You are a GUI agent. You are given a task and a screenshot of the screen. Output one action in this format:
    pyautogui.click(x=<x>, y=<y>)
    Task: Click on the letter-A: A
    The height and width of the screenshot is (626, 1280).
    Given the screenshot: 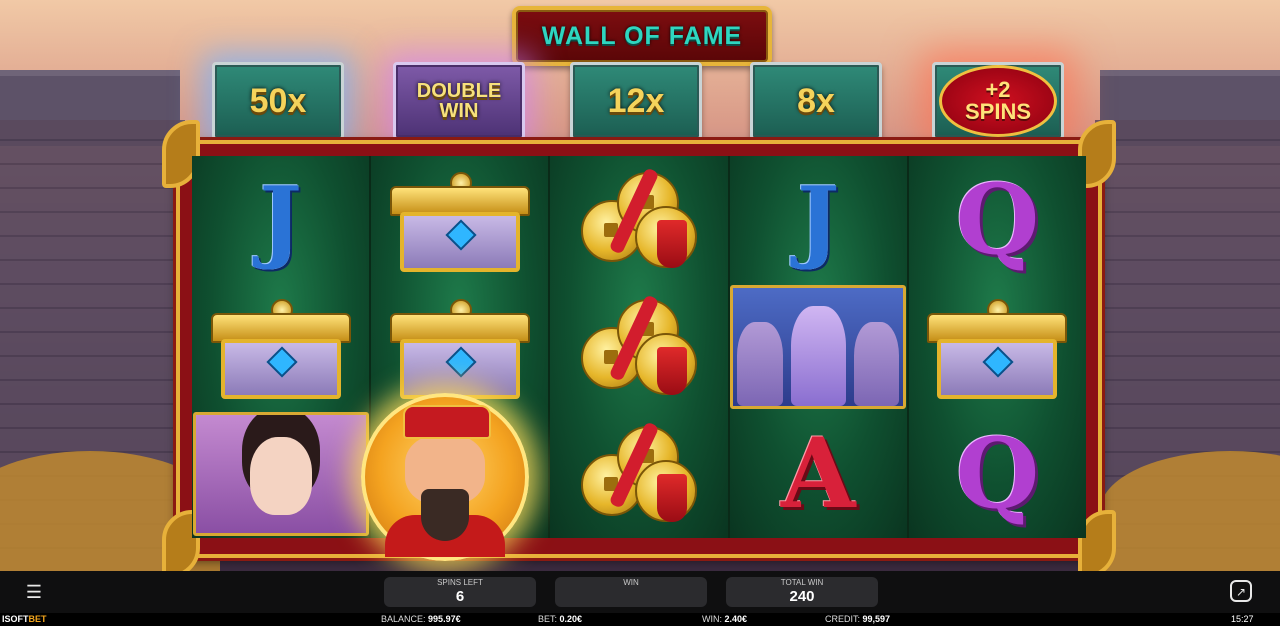 What is the action you would take?
    pyautogui.click(x=818, y=474)
    